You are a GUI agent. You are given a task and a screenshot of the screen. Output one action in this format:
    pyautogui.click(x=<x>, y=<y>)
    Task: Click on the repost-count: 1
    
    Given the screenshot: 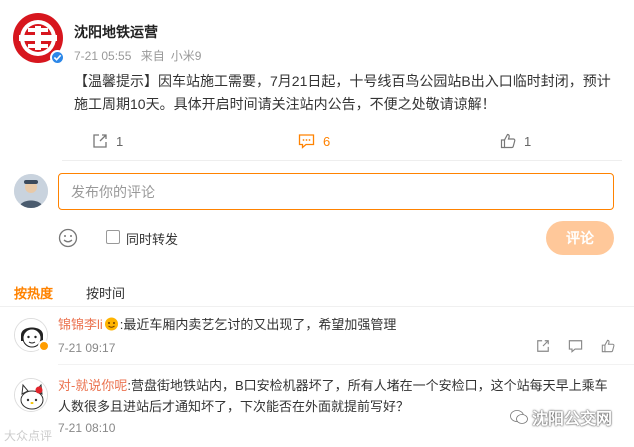 What is the action you would take?
    pyautogui.click(x=120, y=141)
    